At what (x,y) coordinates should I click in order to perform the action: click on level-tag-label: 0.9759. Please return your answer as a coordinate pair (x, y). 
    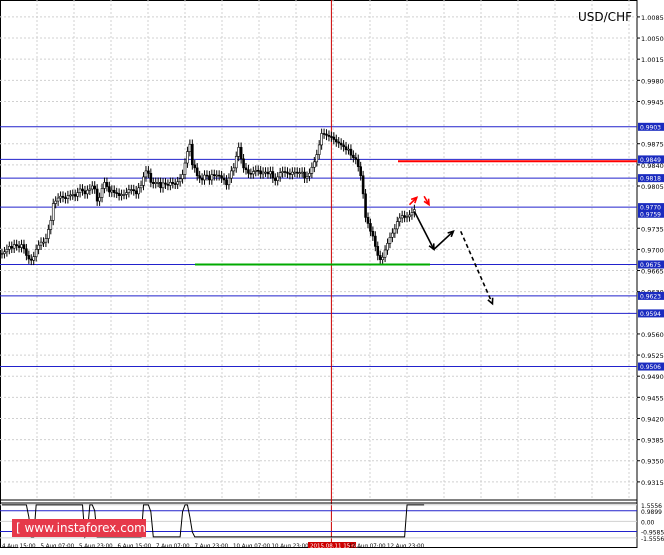
    Looking at the image, I should click on (650, 214).